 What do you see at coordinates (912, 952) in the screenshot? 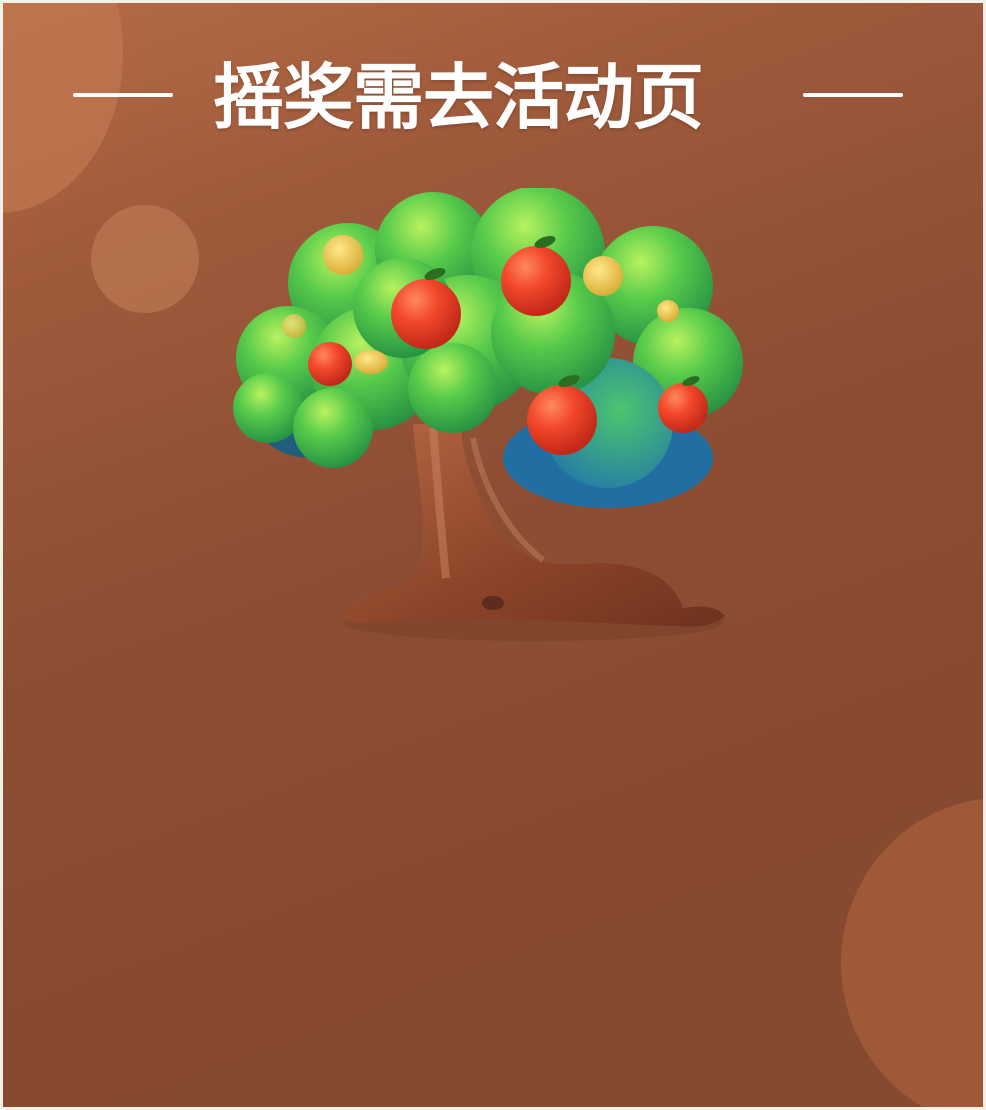
I see `decorative-circle-bottom-right` at bounding box center [912, 952].